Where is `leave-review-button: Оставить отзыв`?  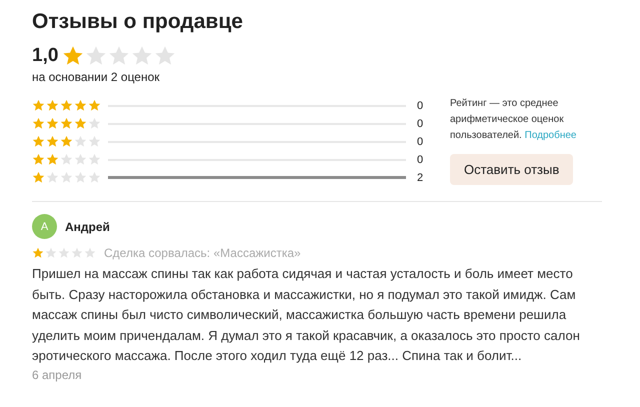
leave-review-button: Оставить отзыв is located at coordinates (512, 169).